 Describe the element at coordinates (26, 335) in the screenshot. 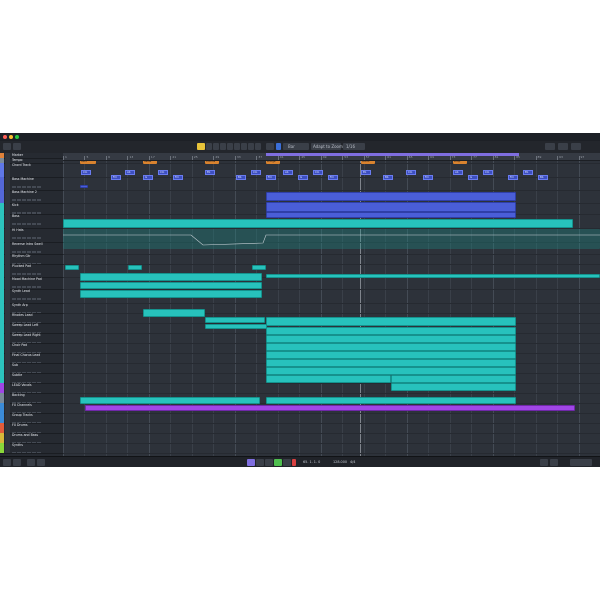

I see `track-name: Sweep Lead Right` at that location.